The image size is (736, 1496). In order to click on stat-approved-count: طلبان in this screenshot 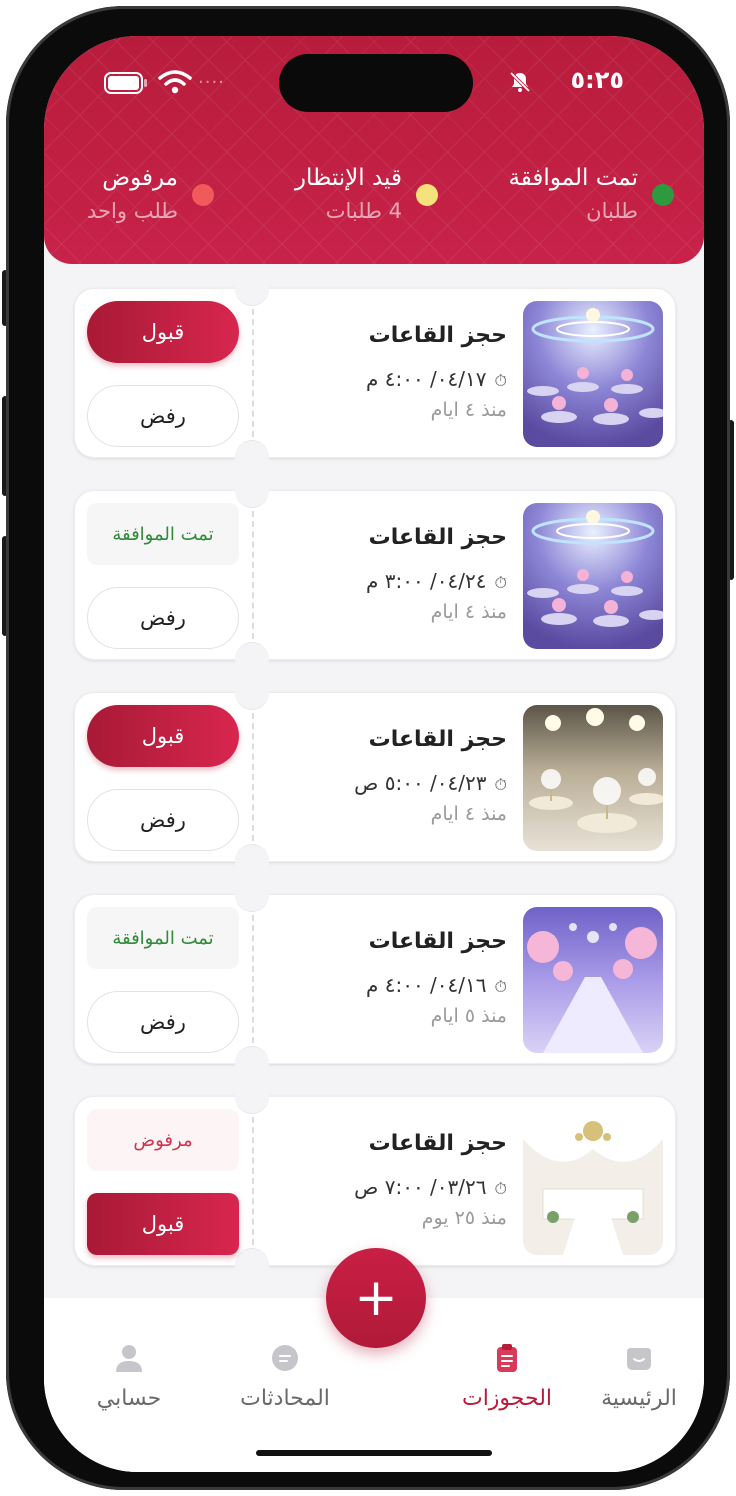, I will do `click(612, 211)`.